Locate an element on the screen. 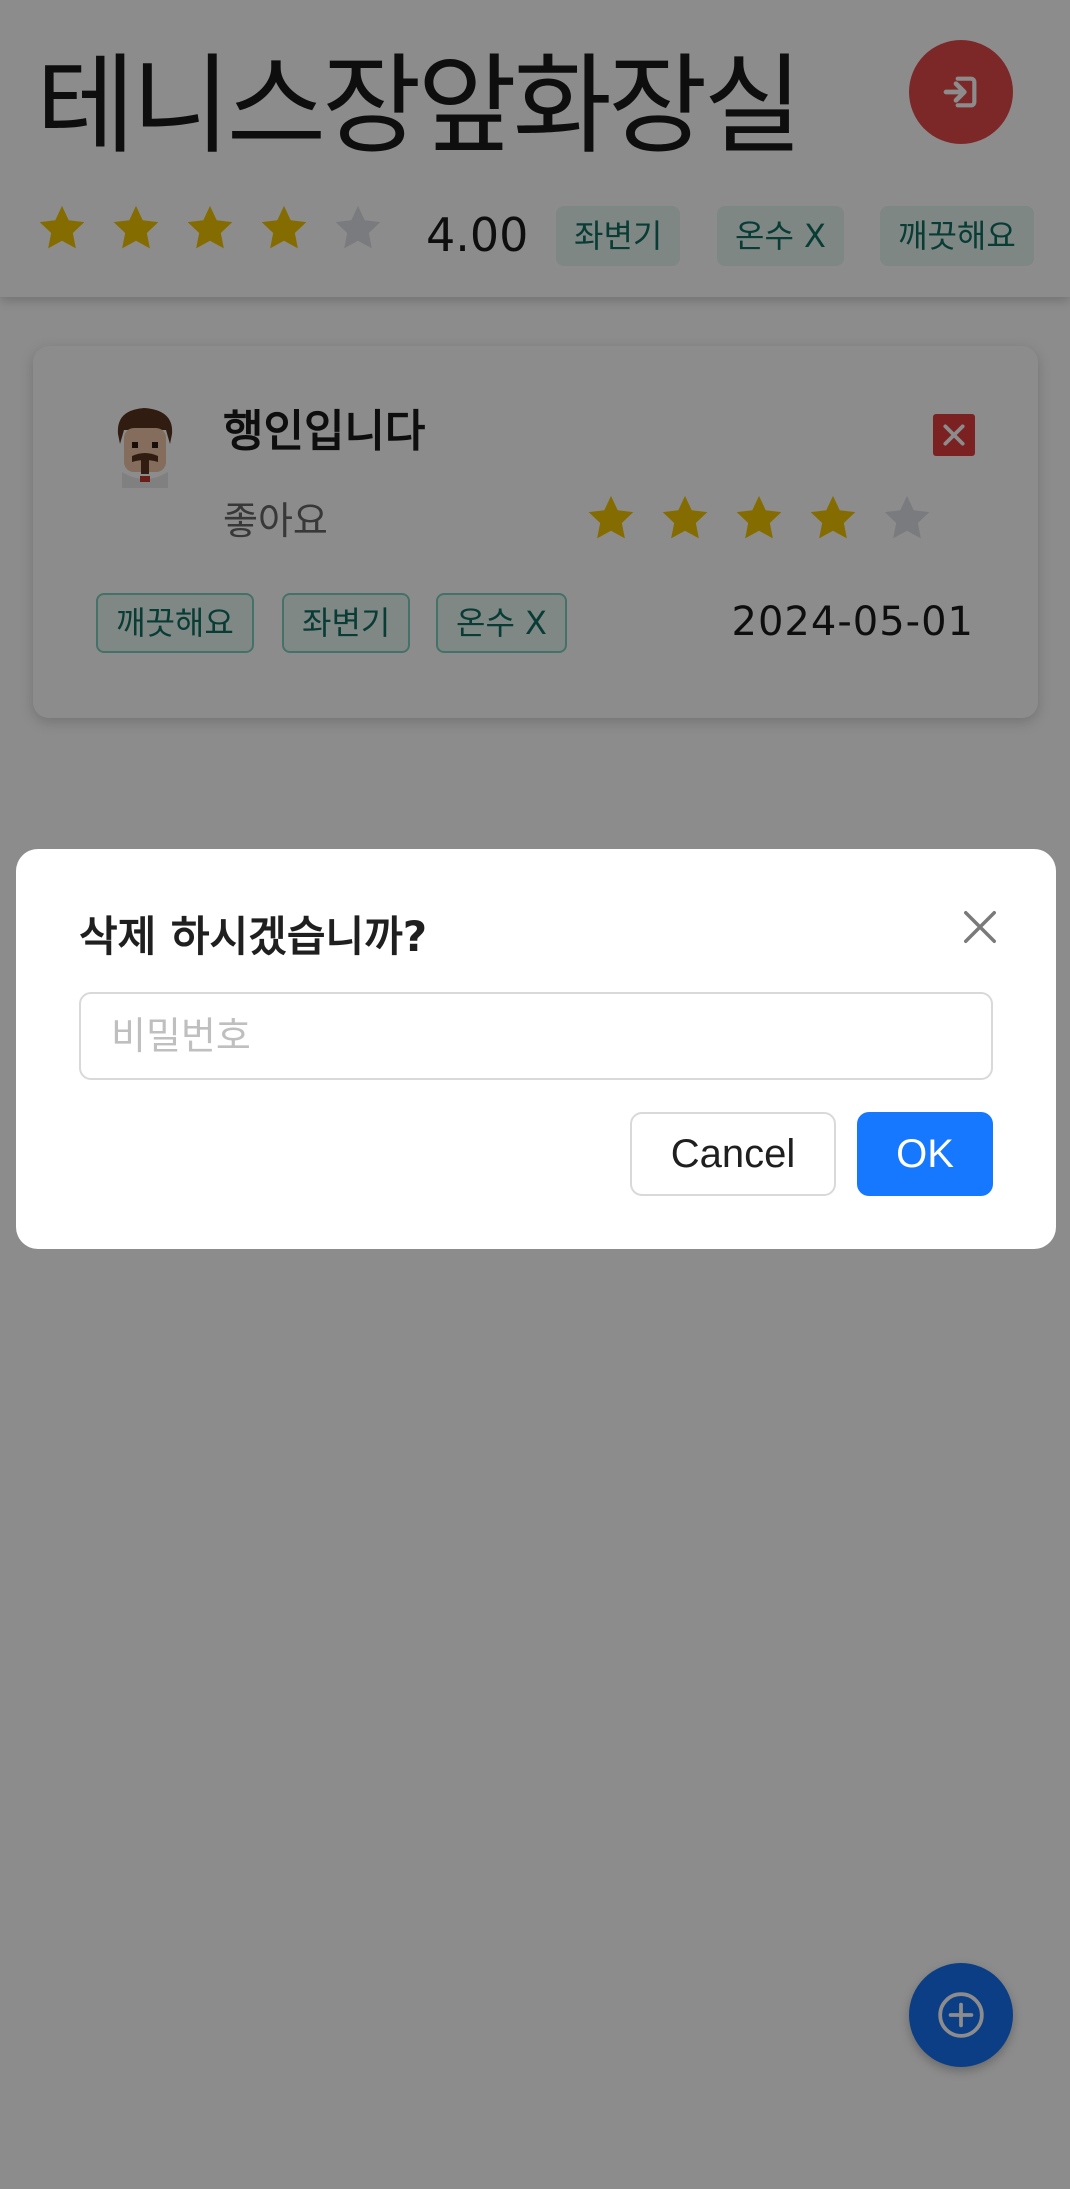 This screenshot has height=2189, width=1070. cancel-button: Cancel is located at coordinates (733, 1154).